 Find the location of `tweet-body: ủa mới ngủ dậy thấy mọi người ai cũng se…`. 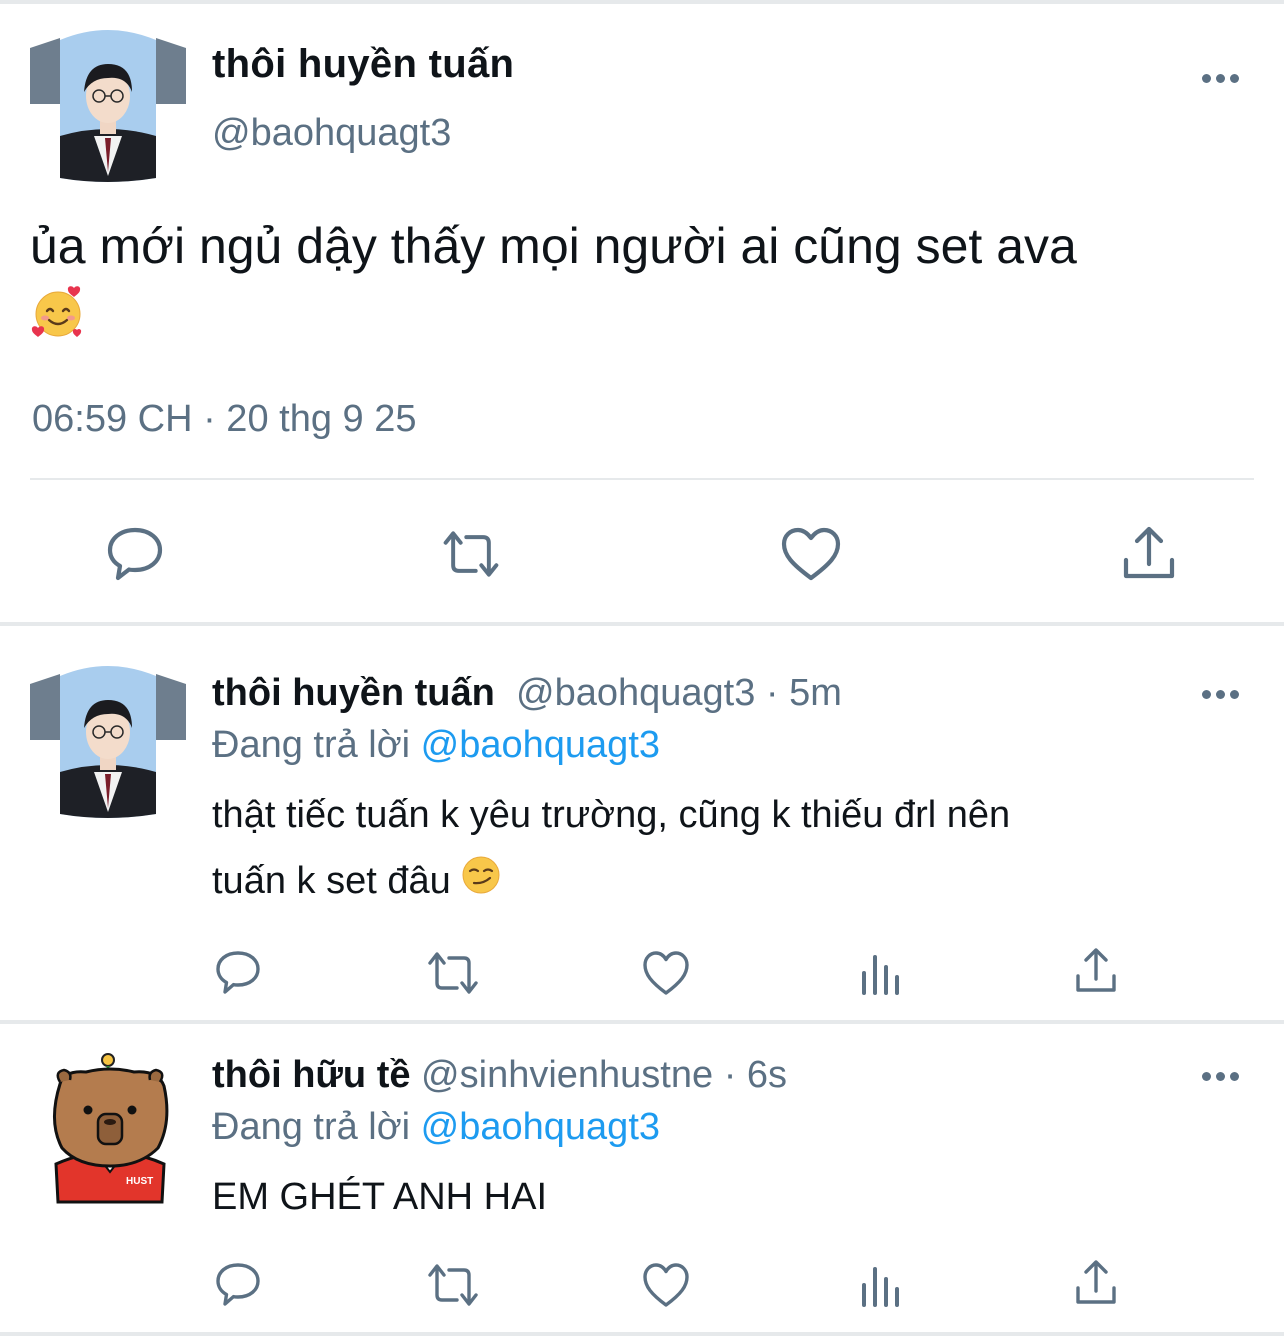

tweet-body: ủa mới ngủ dậy thấy mọi người ai cũng se… is located at coordinates (553, 246).